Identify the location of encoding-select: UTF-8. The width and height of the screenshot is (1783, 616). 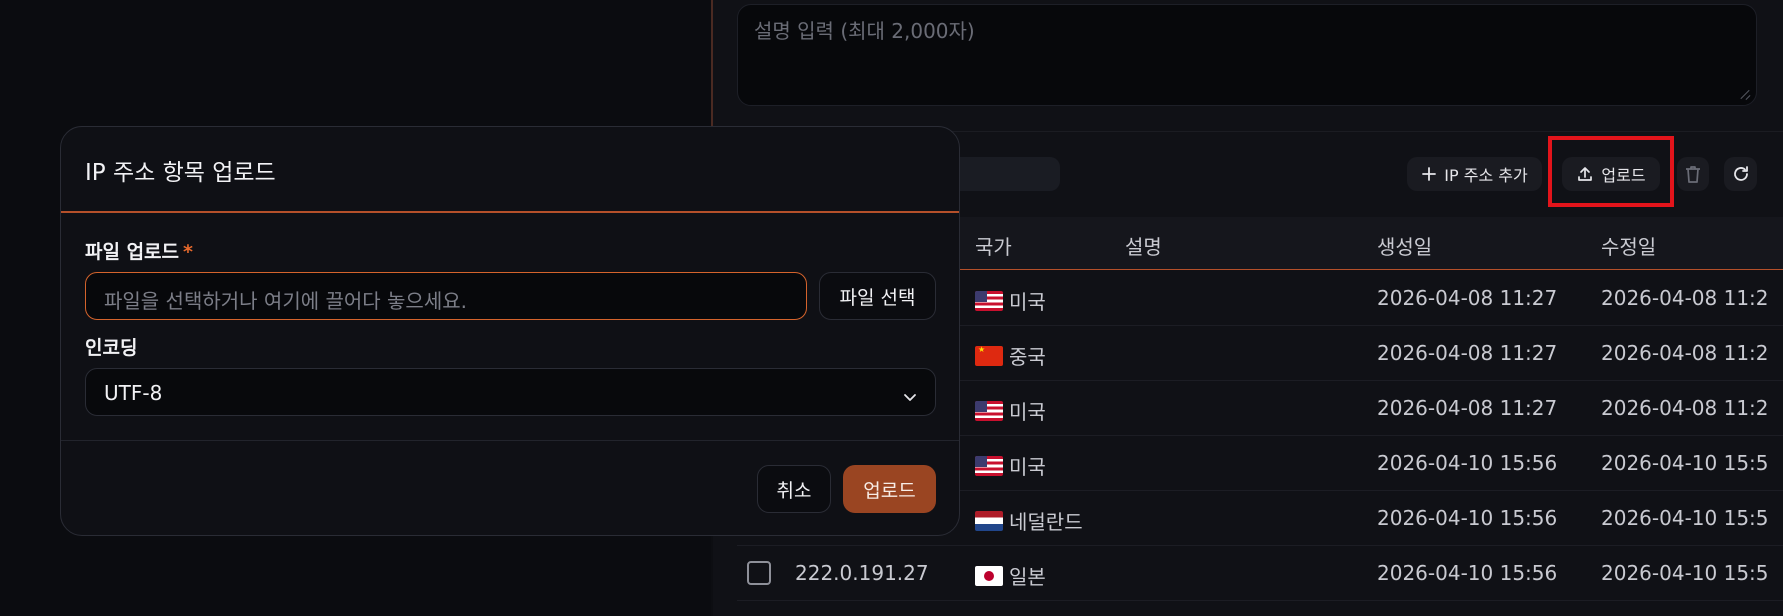
(510, 392).